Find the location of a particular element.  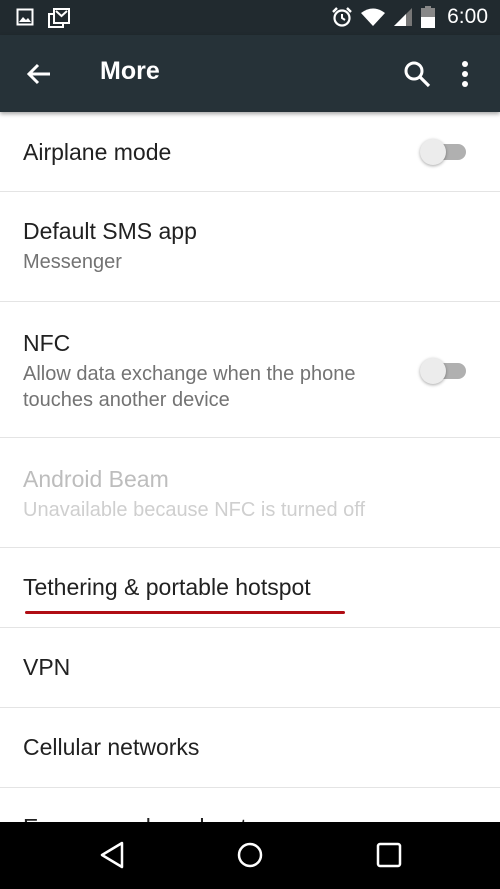

nav-recents-icon is located at coordinates (389, 855).